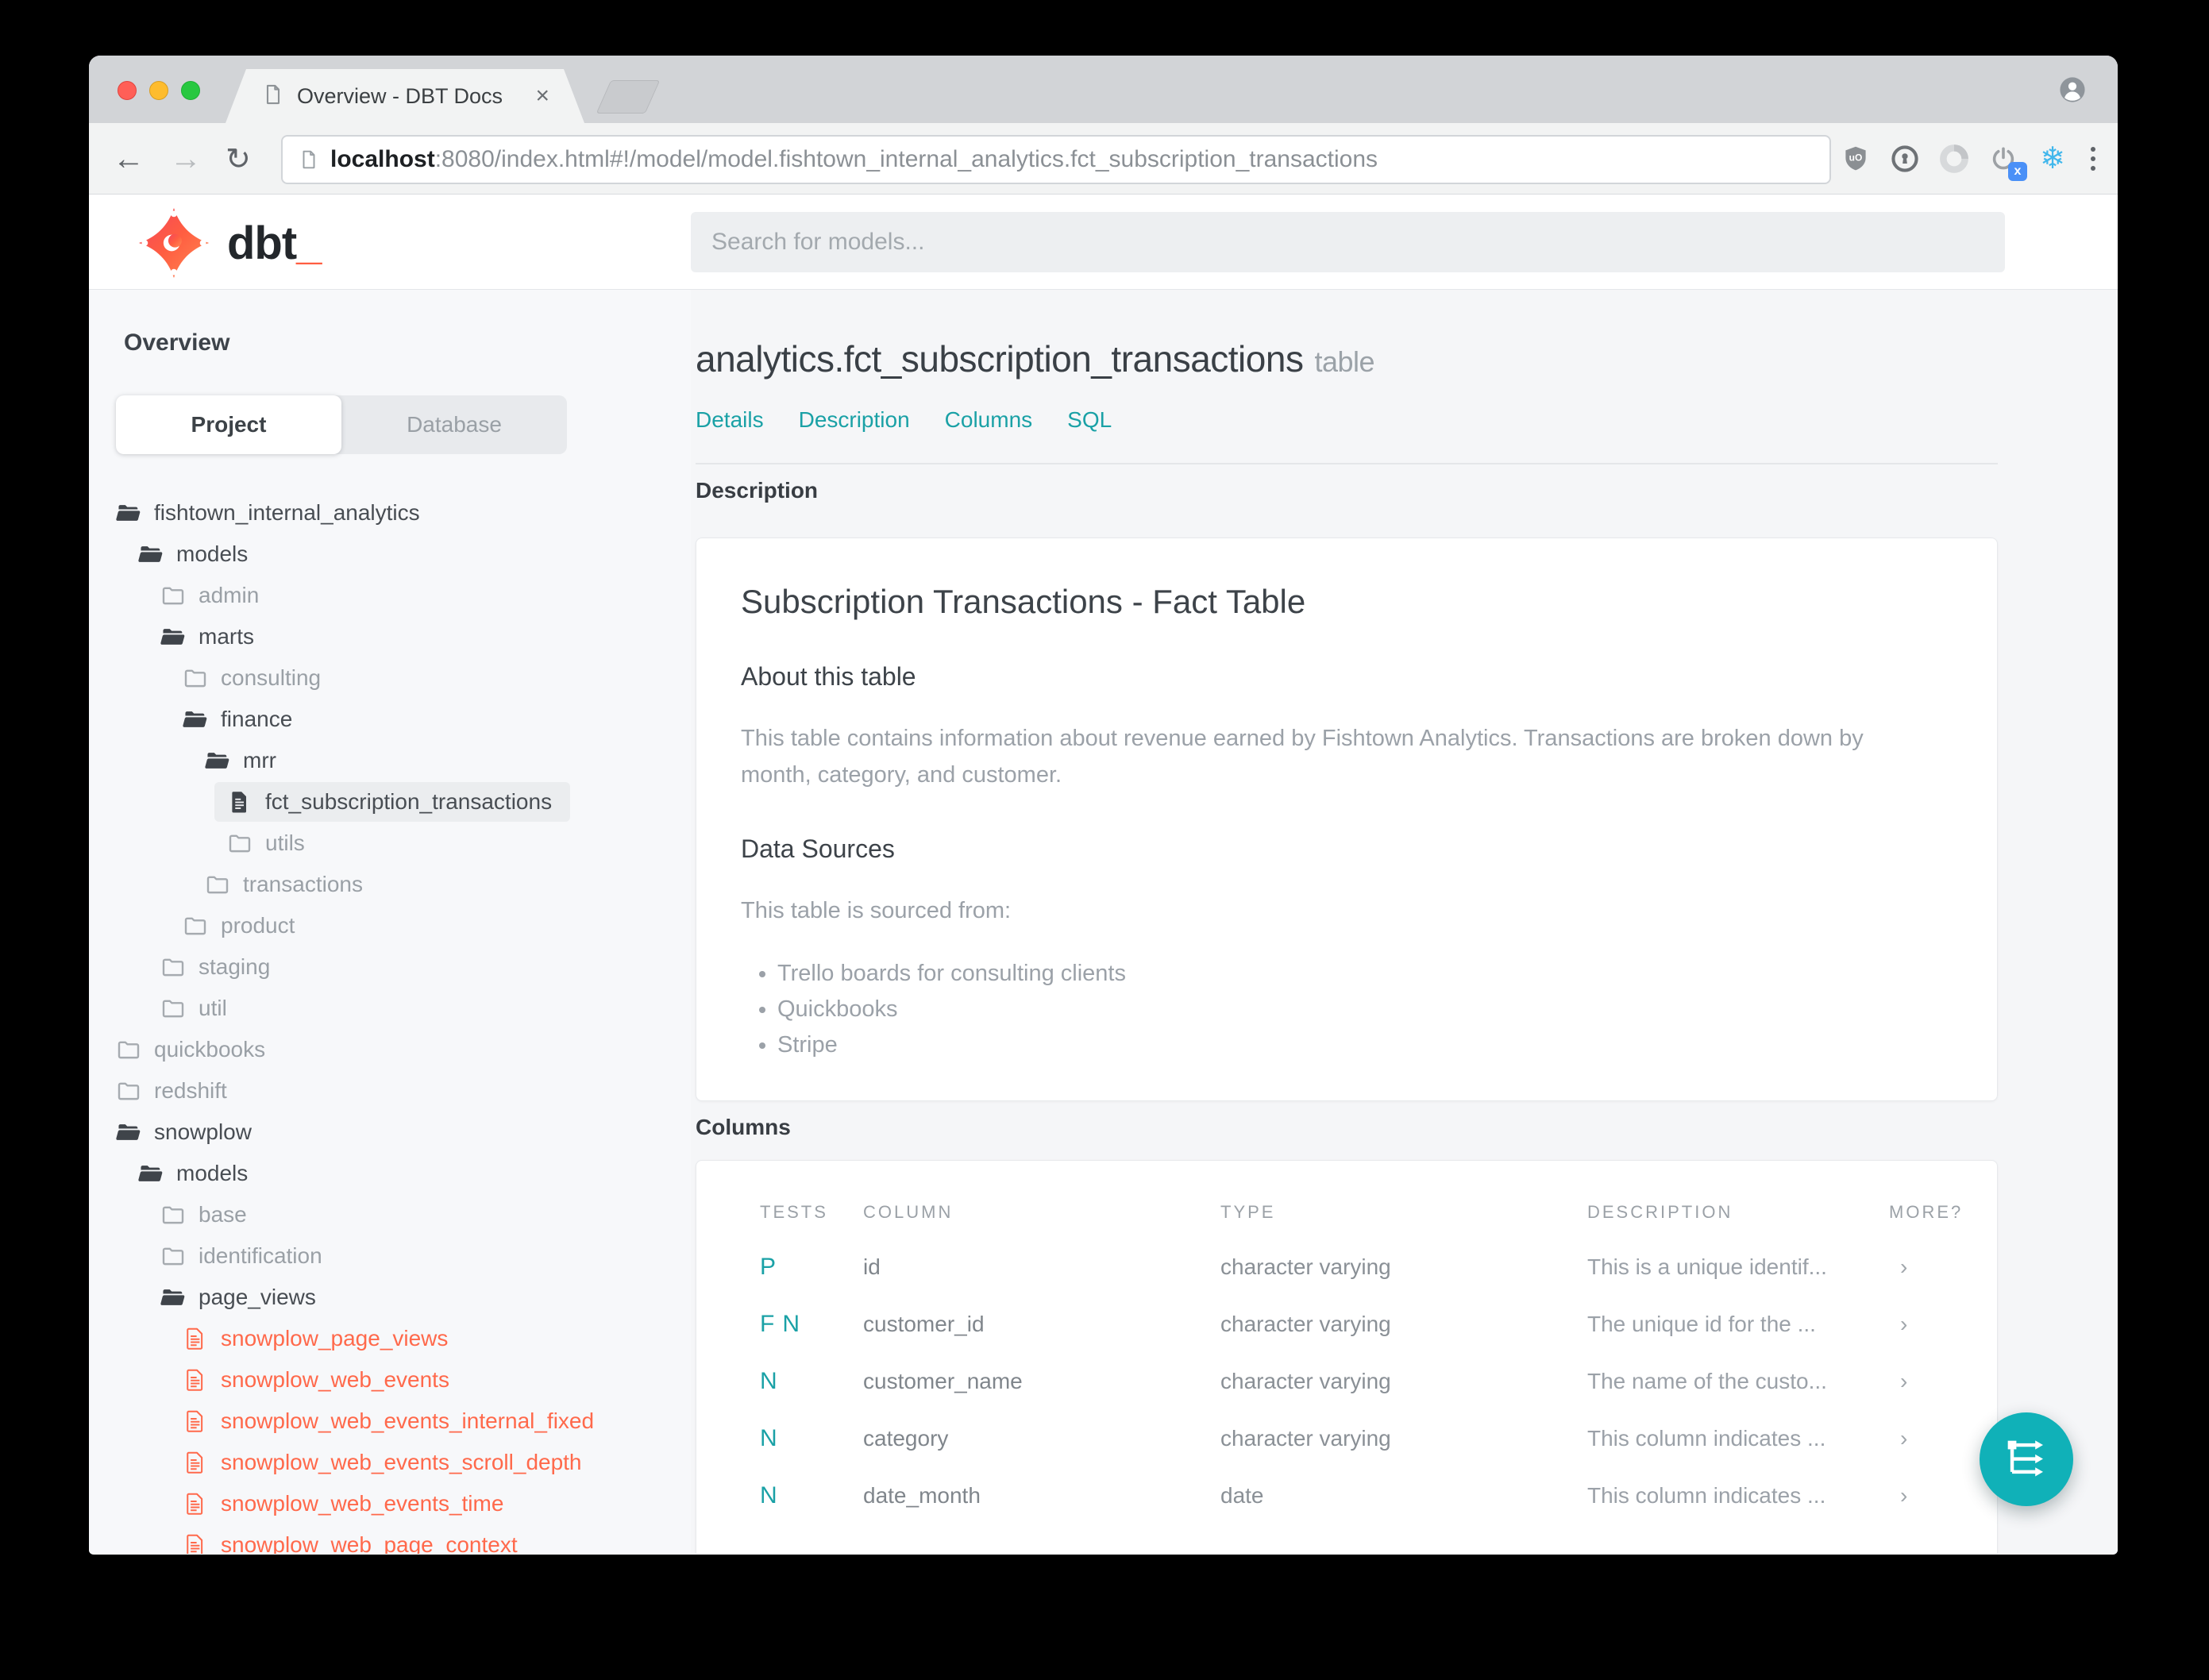  Describe the element at coordinates (390, 513) in the screenshot. I see `tree-item-fishtown_internal_analytics: fishtown_internal_analytics` at that location.